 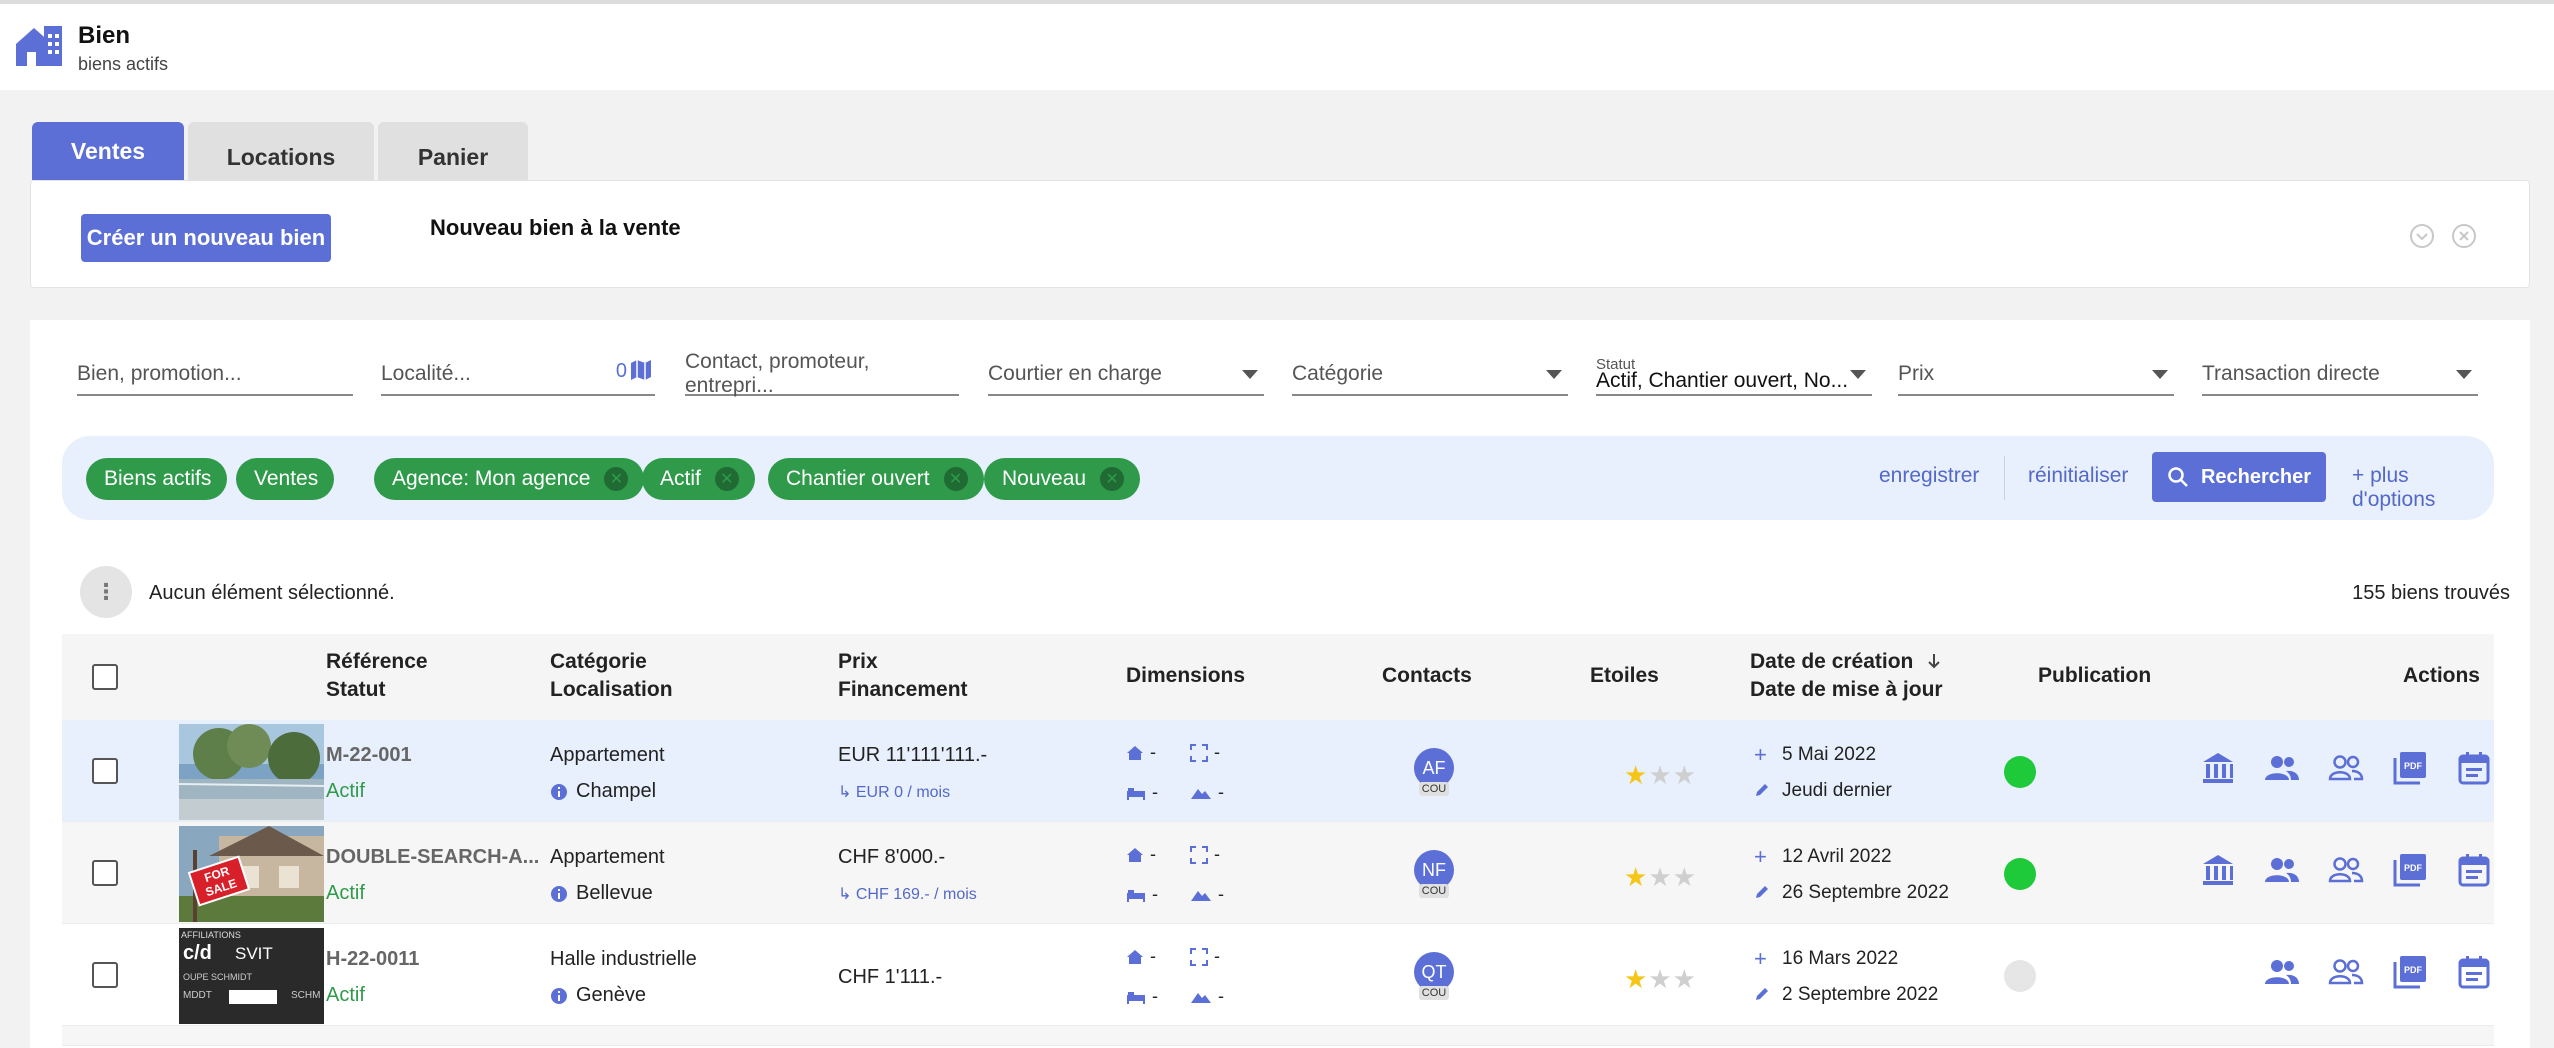 I want to click on property-financing: ↳ CHF 169.- / mois, so click(x=907, y=894).